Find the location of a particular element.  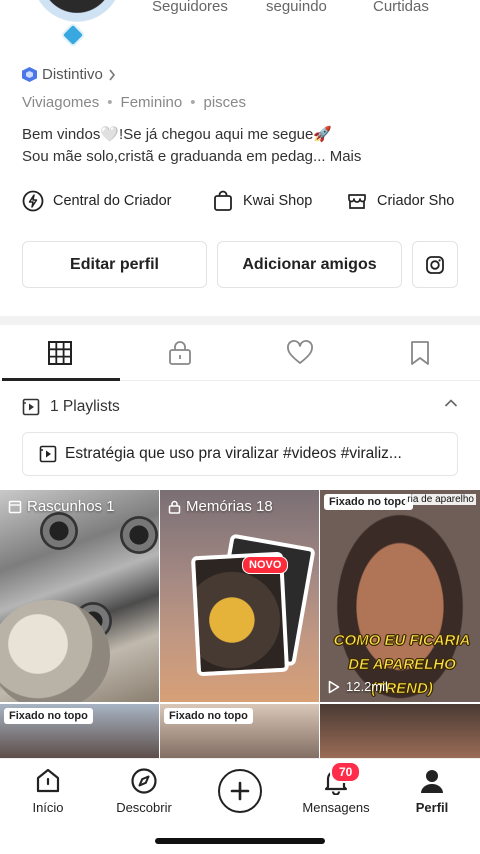

creator-center-link: Central do Criador is located at coordinates (96, 201).